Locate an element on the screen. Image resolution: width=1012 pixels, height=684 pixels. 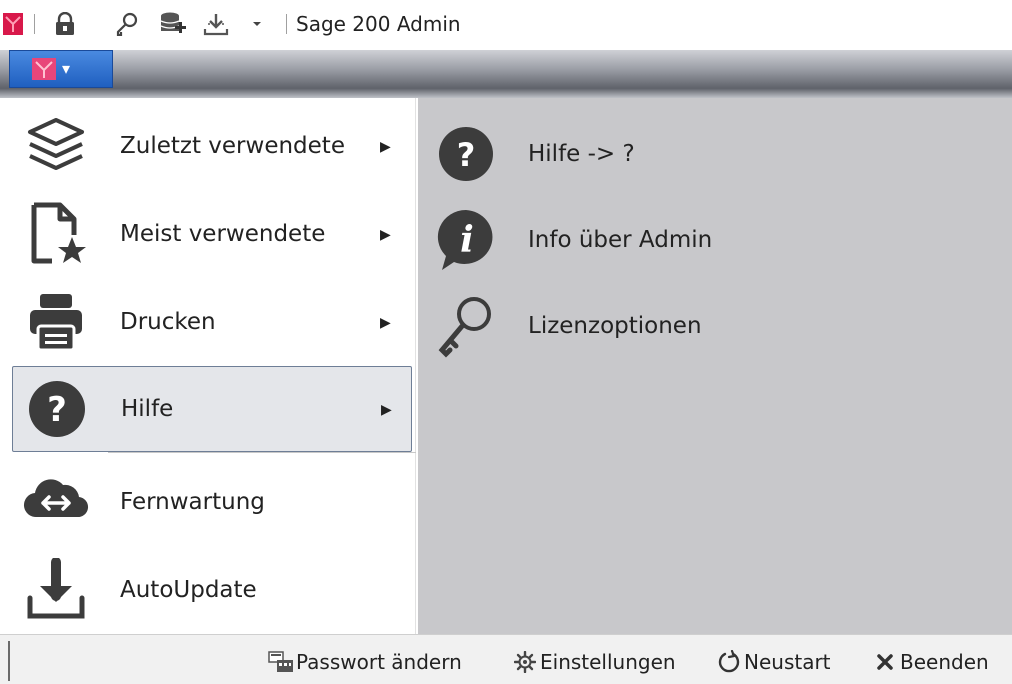
remote-icon is located at coordinates (56, 502).